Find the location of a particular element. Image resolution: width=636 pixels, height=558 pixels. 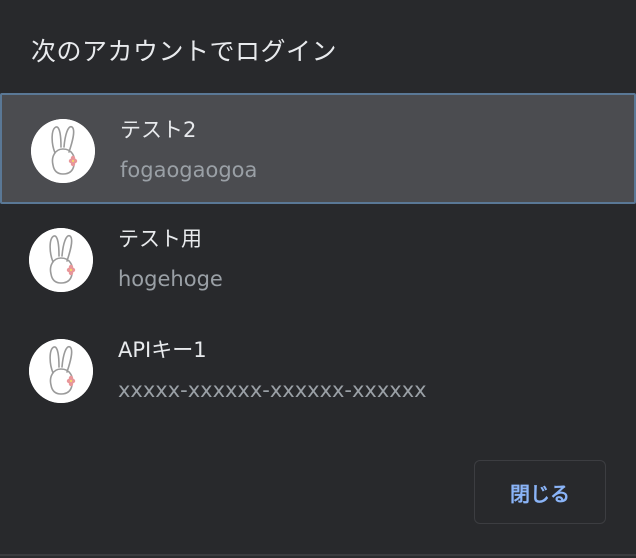

close-button: 閉じる is located at coordinates (540, 492).